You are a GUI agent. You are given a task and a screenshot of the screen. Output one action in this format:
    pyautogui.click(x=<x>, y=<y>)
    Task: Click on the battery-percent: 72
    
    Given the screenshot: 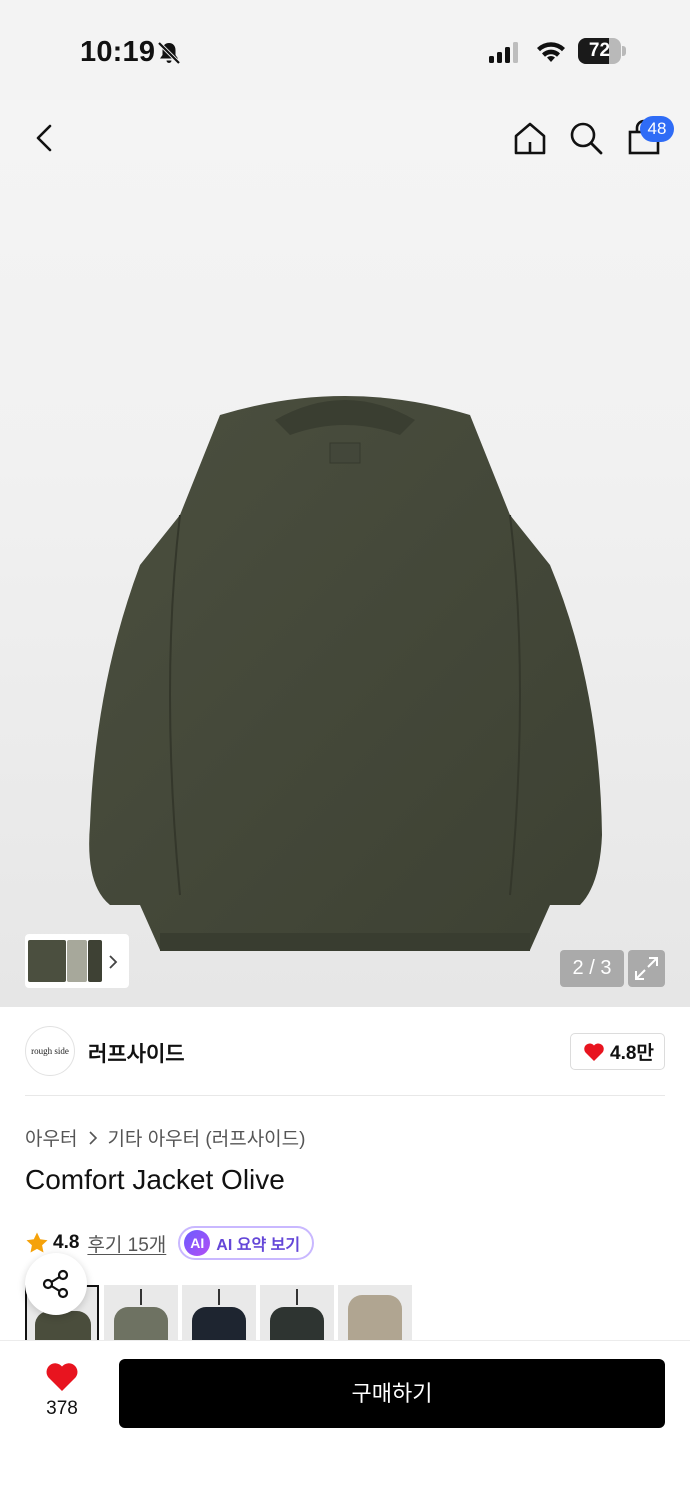 What is the action you would take?
    pyautogui.click(x=599, y=50)
    